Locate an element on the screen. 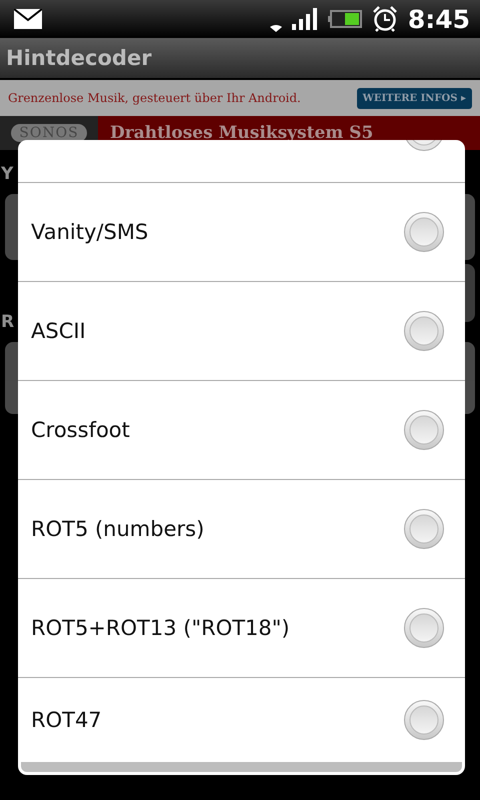 The height and width of the screenshot is (800, 480). clock-time: 8:45 is located at coordinates (439, 19).